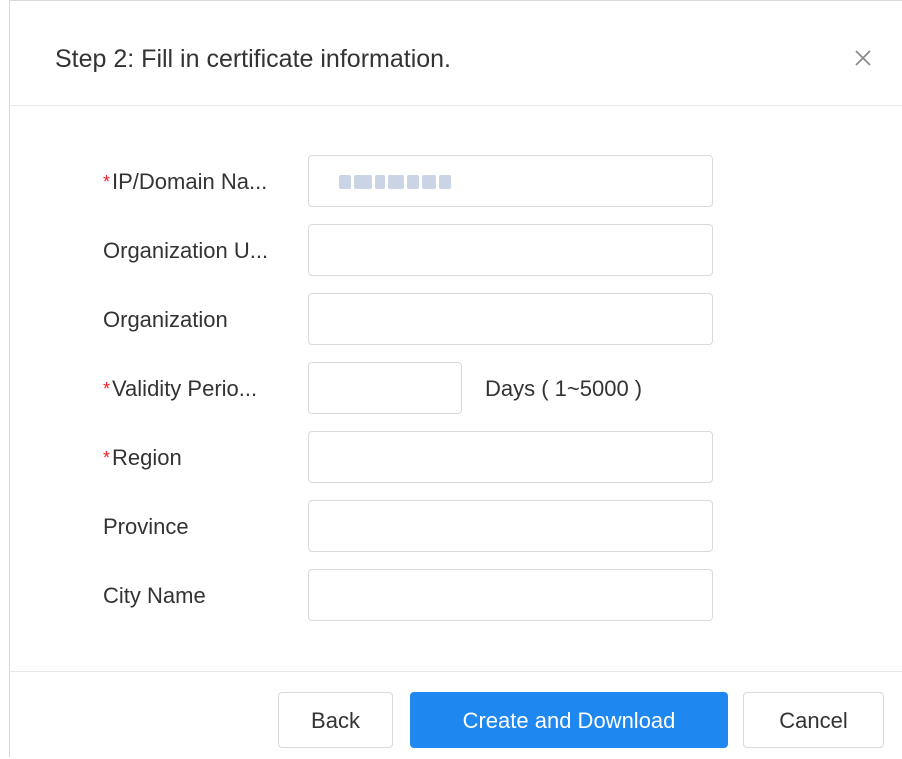 This screenshot has width=902, height=759. What do you see at coordinates (142, 457) in the screenshot?
I see `field-label: *Region` at bounding box center [142, 457].